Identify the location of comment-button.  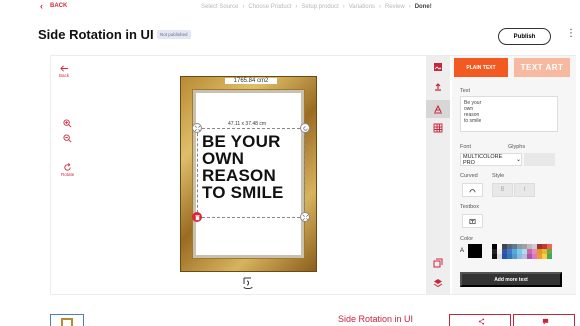
(544, 320).